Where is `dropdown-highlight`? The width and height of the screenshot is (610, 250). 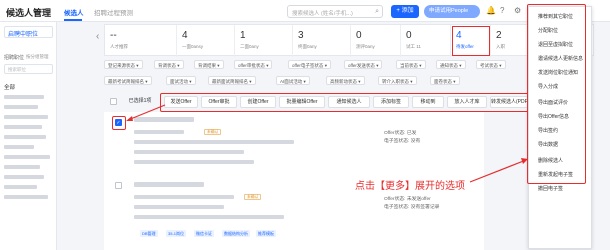
dropdown-highlight is located at coordinates (556, 94).